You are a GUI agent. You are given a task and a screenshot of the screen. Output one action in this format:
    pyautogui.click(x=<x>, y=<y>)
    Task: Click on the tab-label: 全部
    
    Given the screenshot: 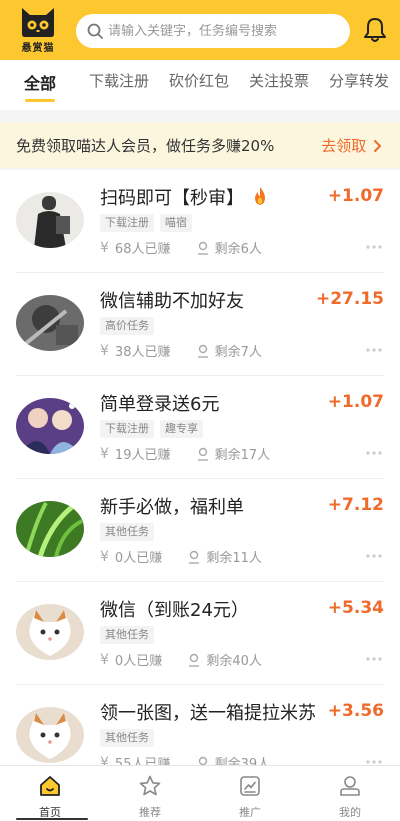 What is the action you would take?
    pyautogui.click(x=40, y=83)
    